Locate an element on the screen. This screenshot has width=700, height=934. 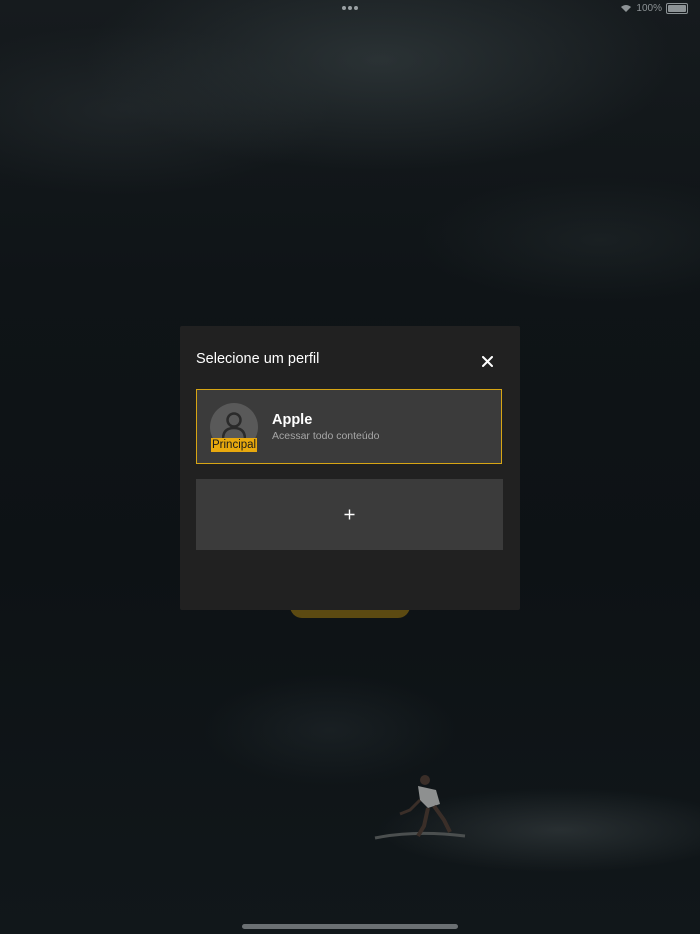
close-button is located at coordinates (487, 361).